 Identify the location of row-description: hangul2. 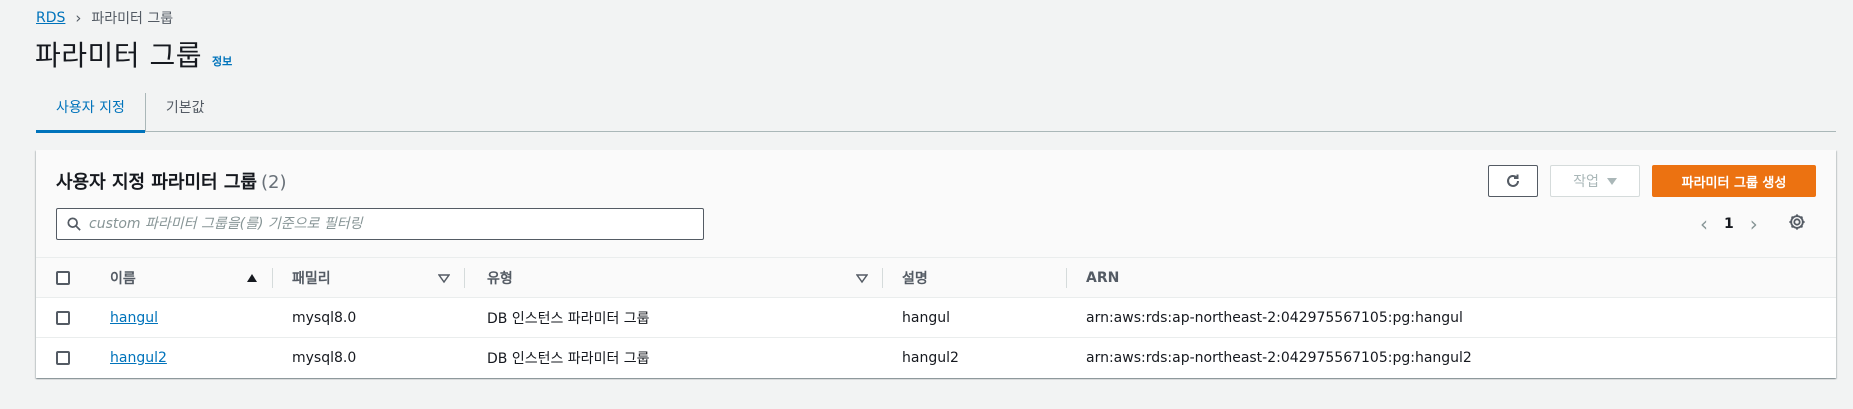
(930, 358).